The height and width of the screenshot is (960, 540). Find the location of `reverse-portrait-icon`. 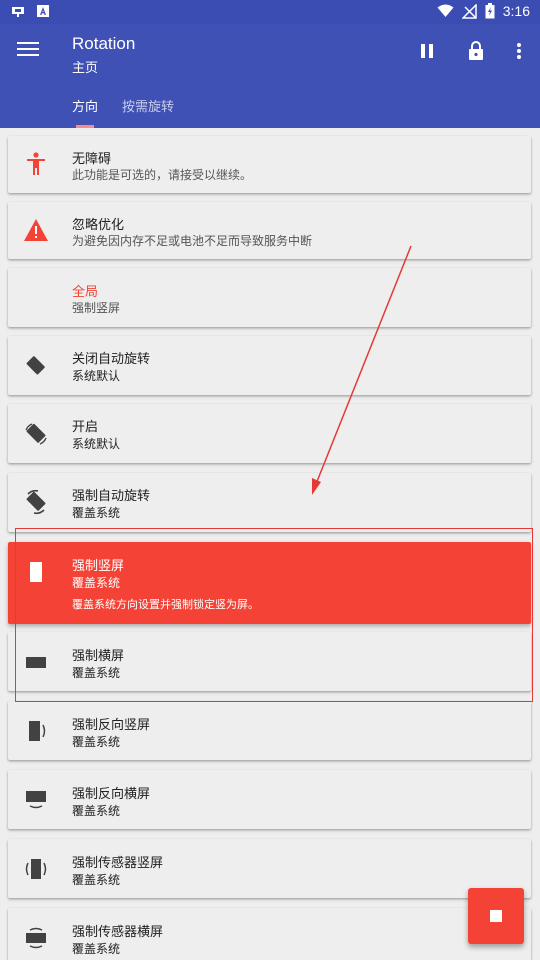

reverse-portrait-icon is located at coordinates (36, 731).